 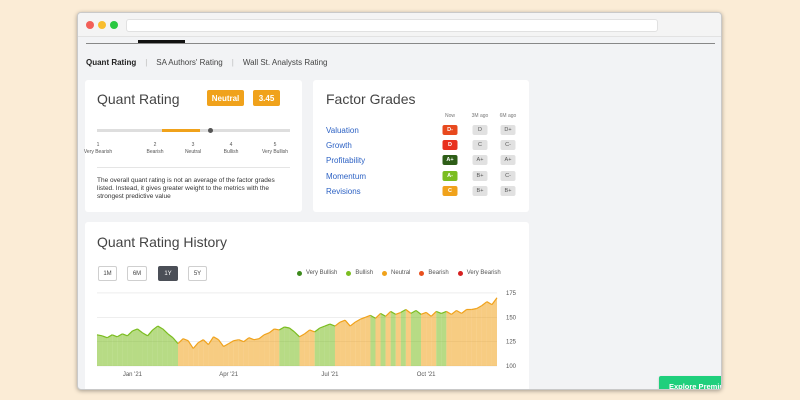 I want to click on tab-quant-rating: Quant Rating, so click(x=111, y=62).